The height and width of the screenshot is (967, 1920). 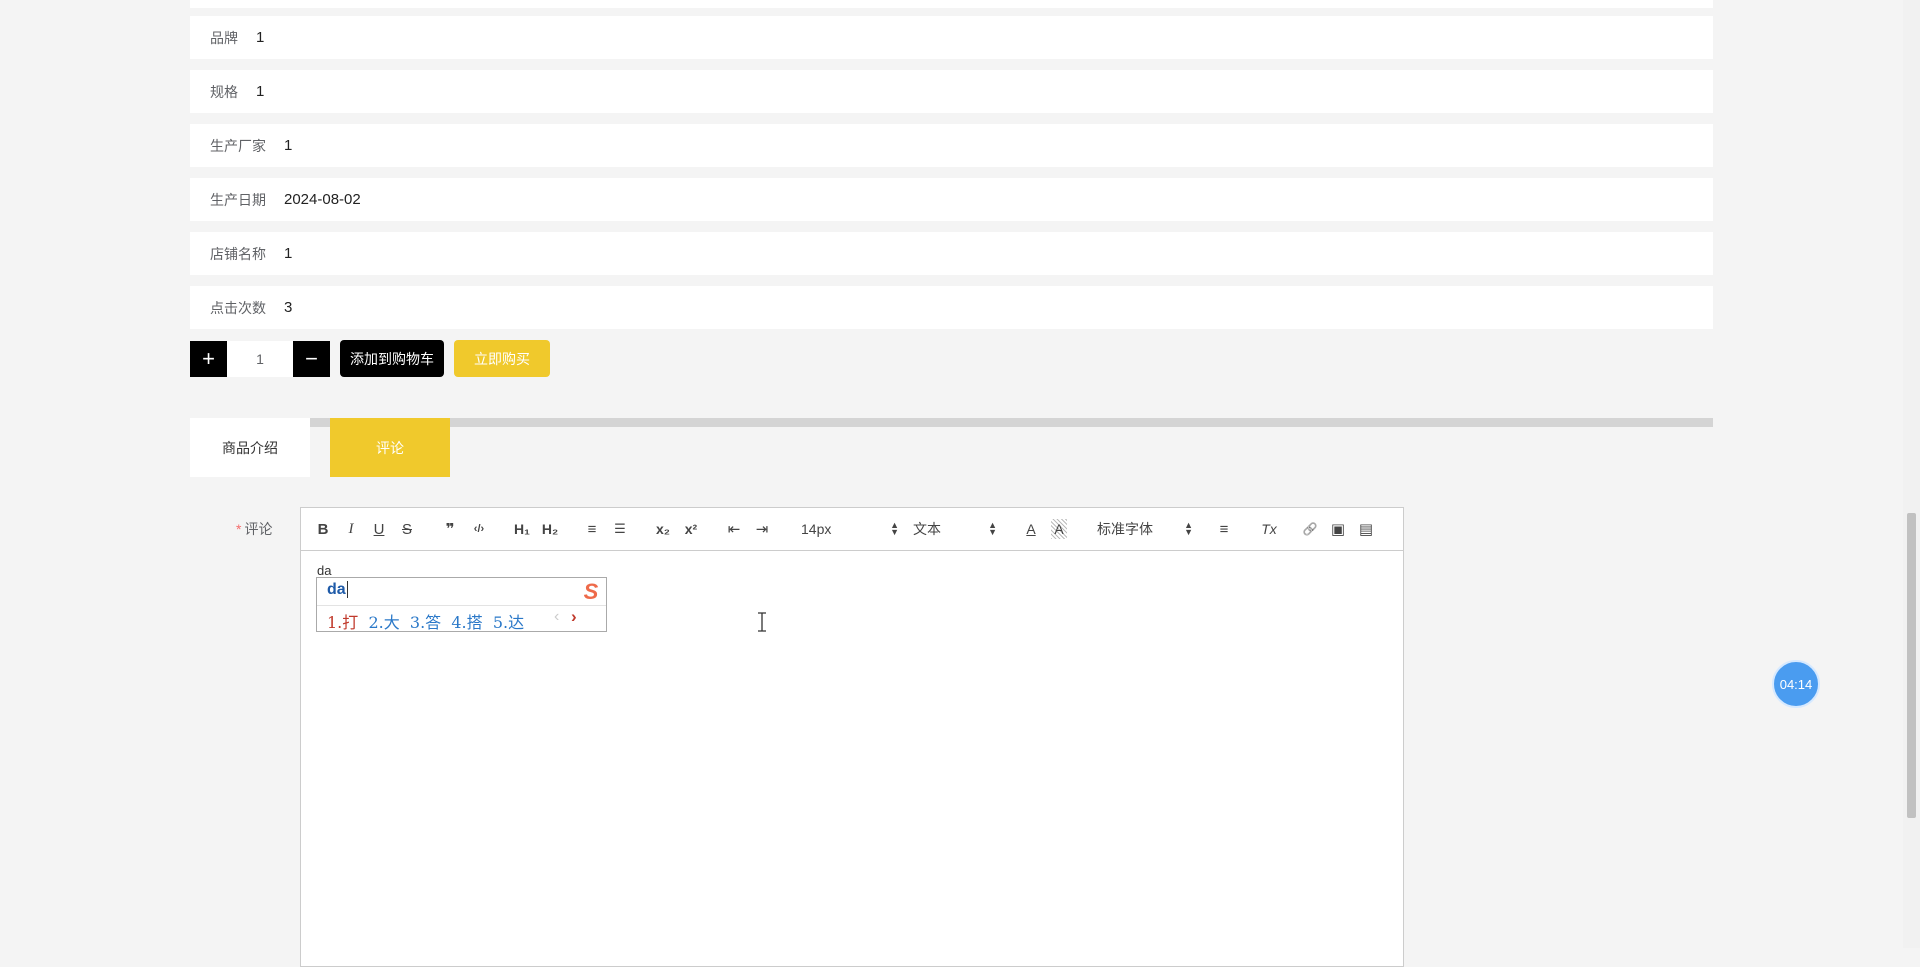 I want to click on blockquote-button: ❞, so click(x=450, y=529).